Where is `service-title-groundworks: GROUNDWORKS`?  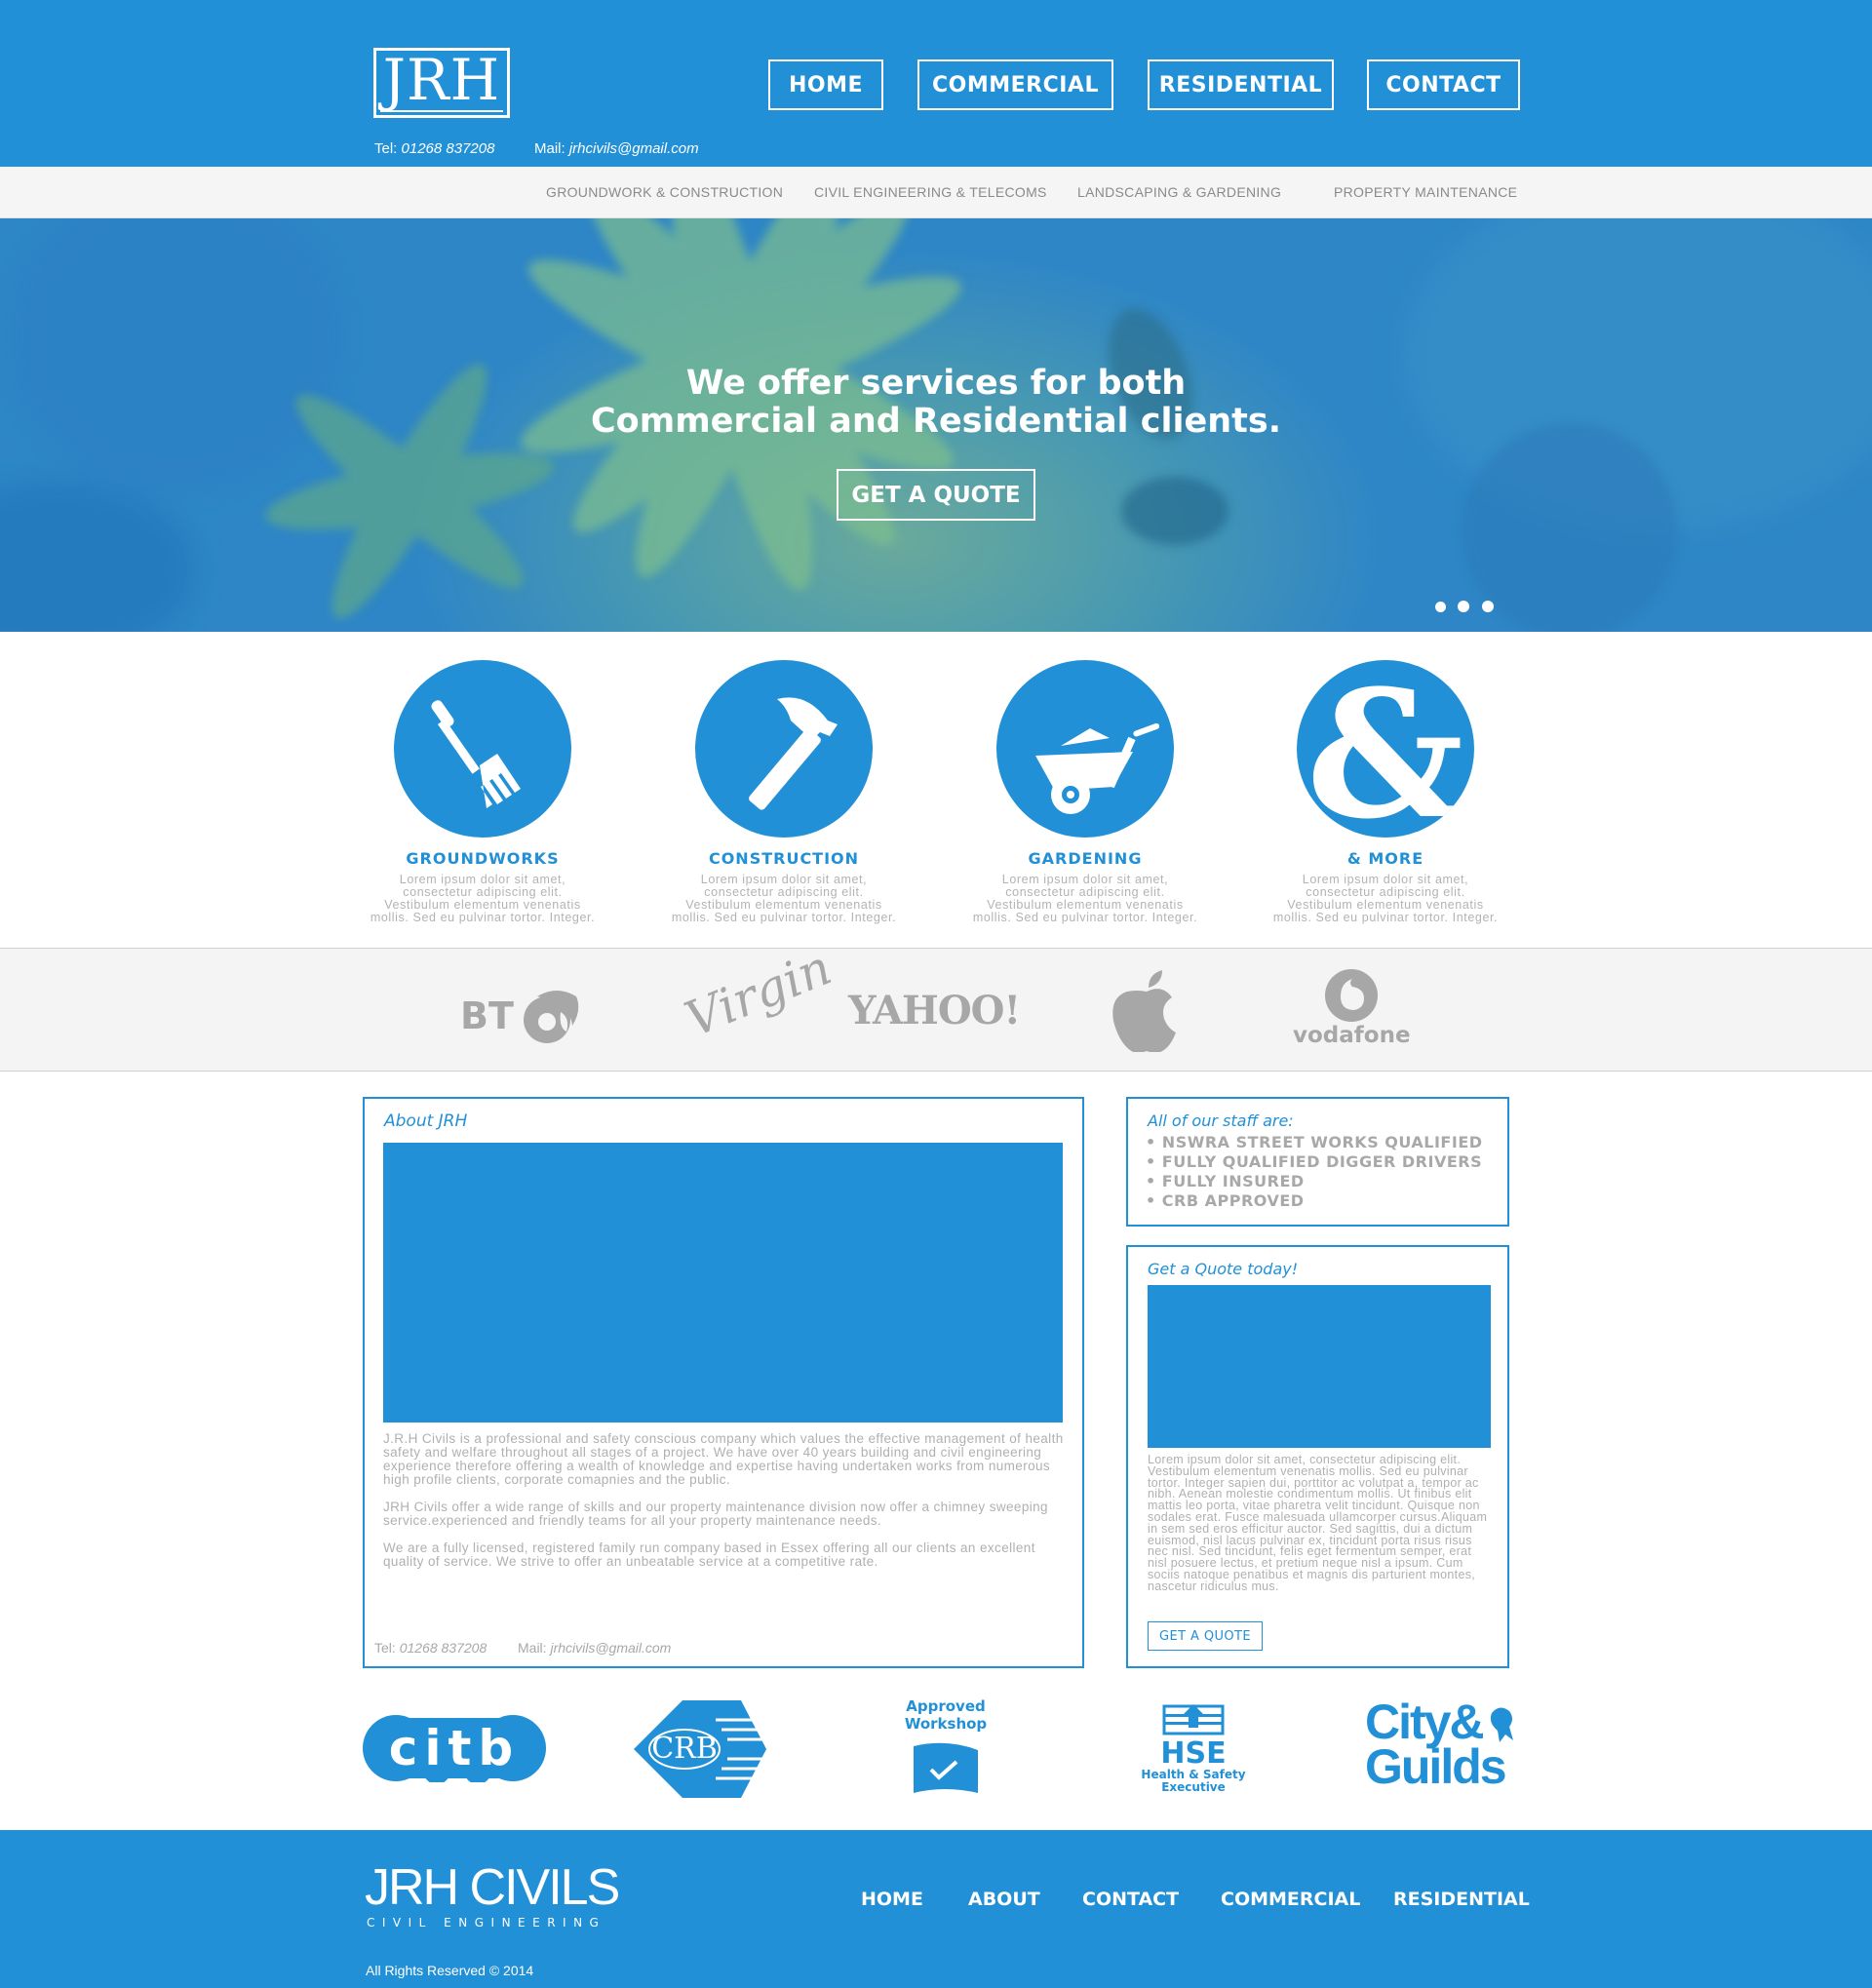
service-title-groundworks: GROUNDWORKS is located at coordinates (483, 858).